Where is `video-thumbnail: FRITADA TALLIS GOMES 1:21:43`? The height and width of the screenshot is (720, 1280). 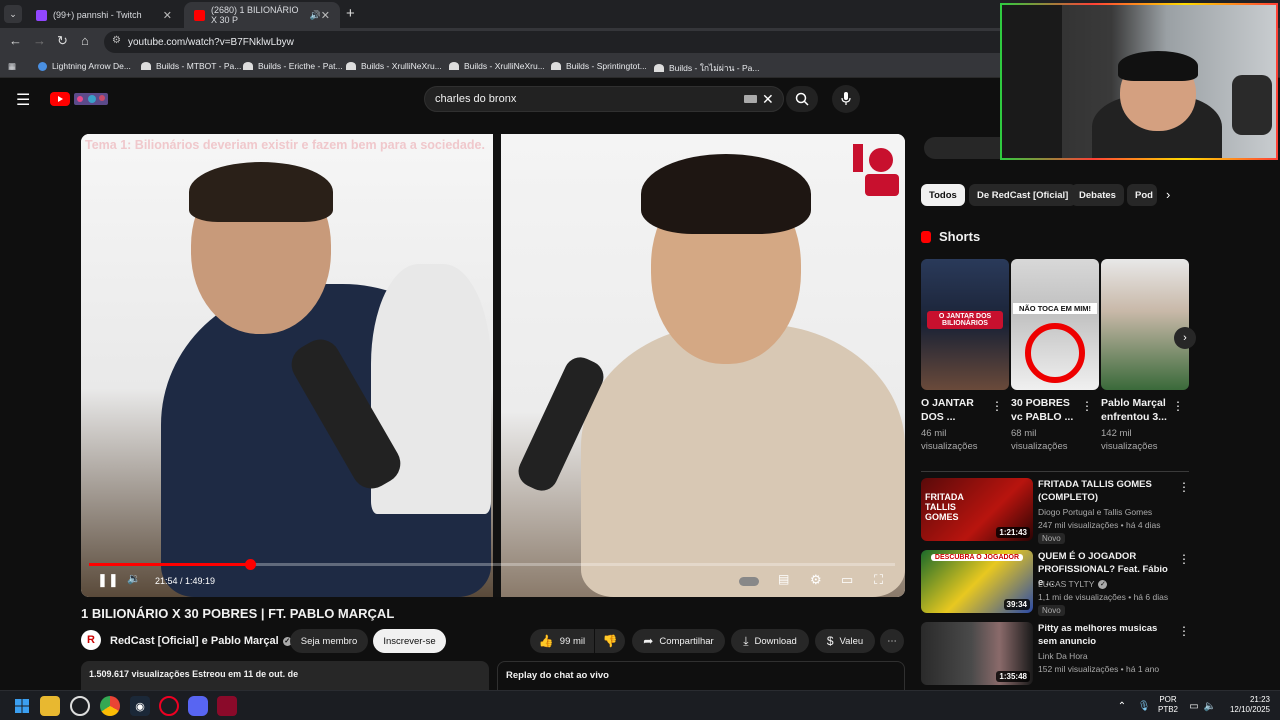
video-thumbnail: FRITADA TALLIS GOMES 1:21:43 is located at coordinates (977, 509).